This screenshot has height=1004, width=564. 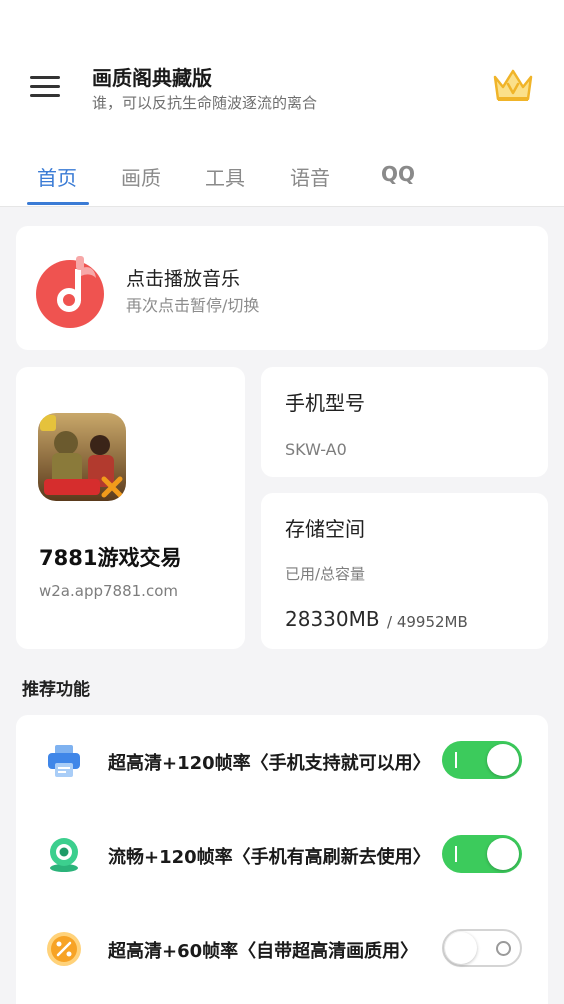 What do you see at coordinates (325, 403) in the screenshot?
I see `phone-model-label: 手机型号` at bounding box center [325, 403].